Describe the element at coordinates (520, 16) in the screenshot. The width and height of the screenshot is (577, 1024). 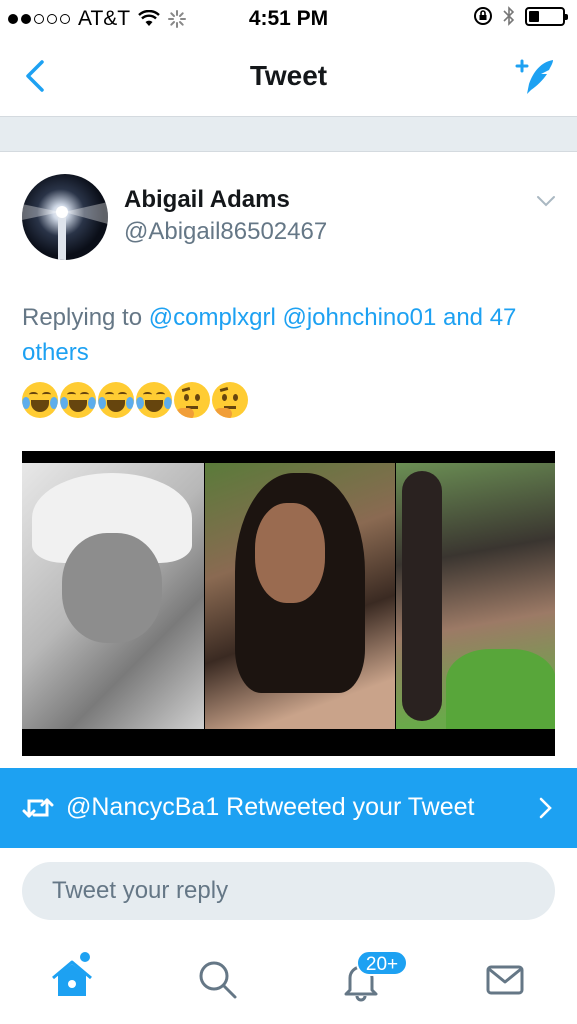
I see `status-right` at that location.